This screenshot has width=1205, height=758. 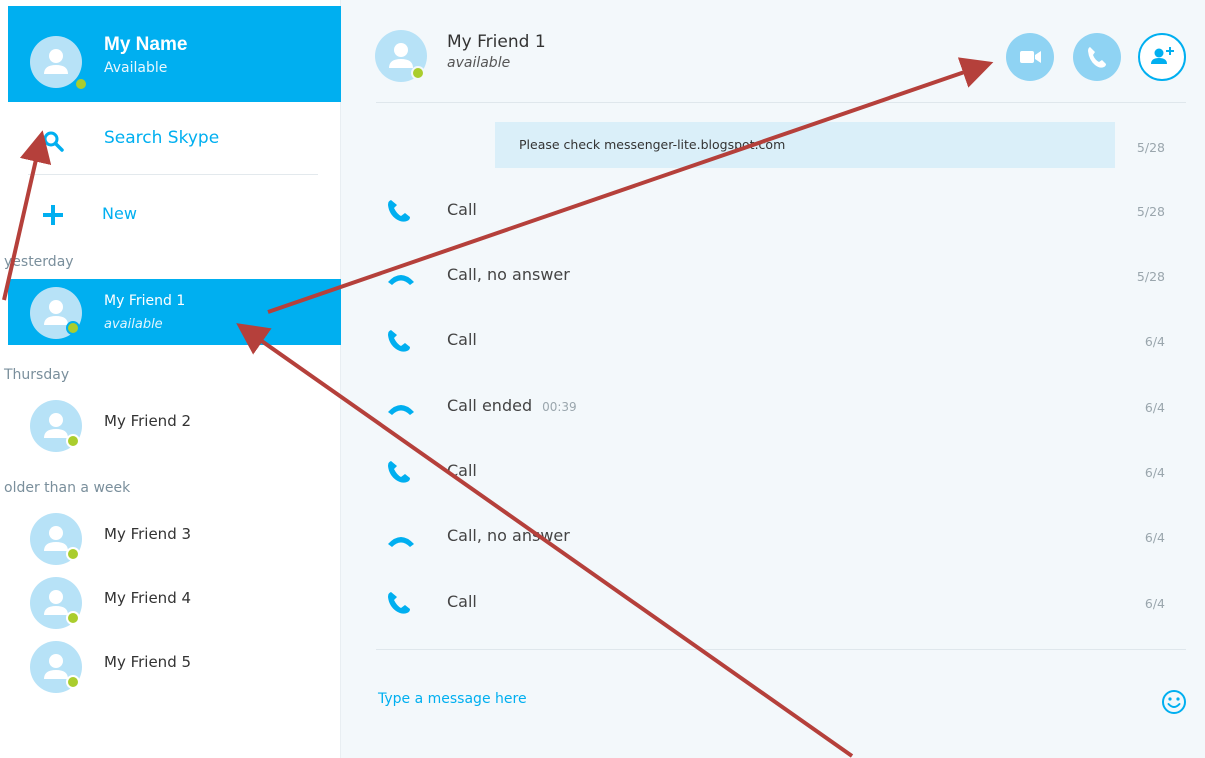 I want to click on contact-status: available, so click(x=133, y=324).